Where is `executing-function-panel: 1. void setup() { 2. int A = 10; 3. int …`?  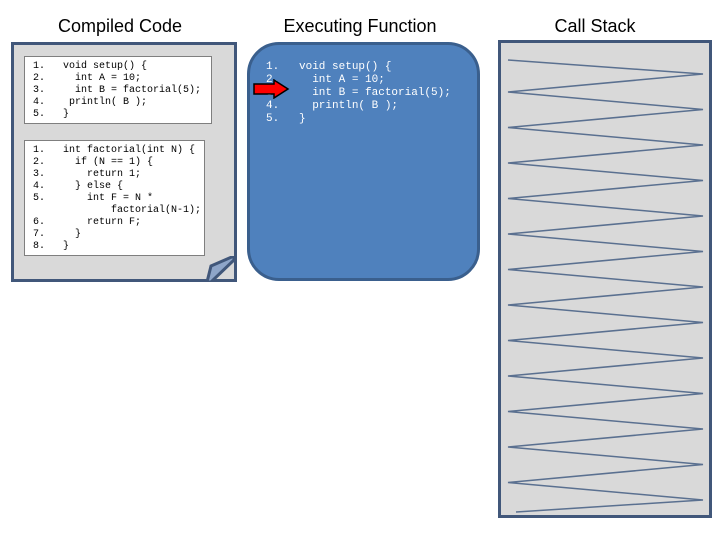
executing-function-panel: 1. void setup() { 2. int A = 10; 3. int … is located at coordinates (363, 161).